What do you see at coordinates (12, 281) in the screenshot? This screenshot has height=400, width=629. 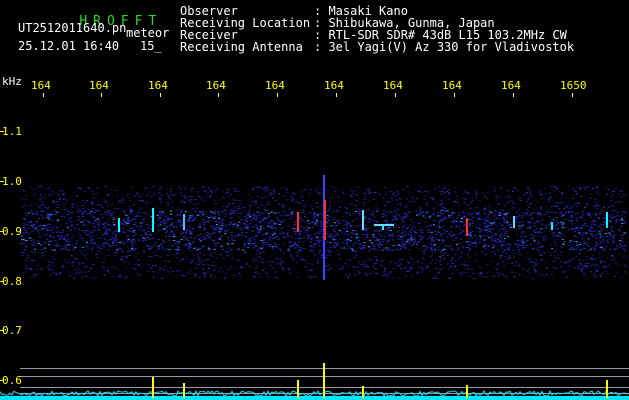 I see `y-tick-label: 0.8` at bounding box center [12, 281].